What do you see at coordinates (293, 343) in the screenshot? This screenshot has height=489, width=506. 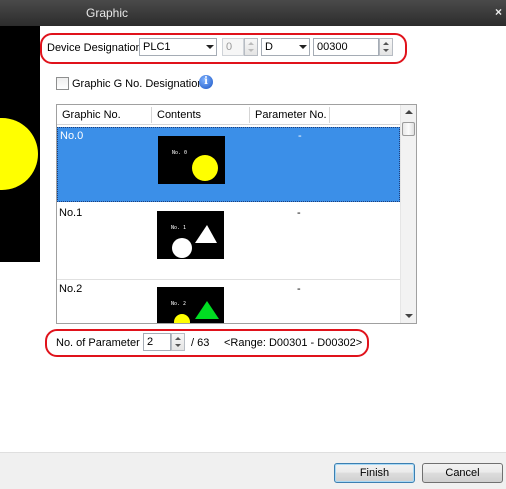 I see `parameter-range: <Range: D00301 - D00302>` at bounding box center [293, 343].